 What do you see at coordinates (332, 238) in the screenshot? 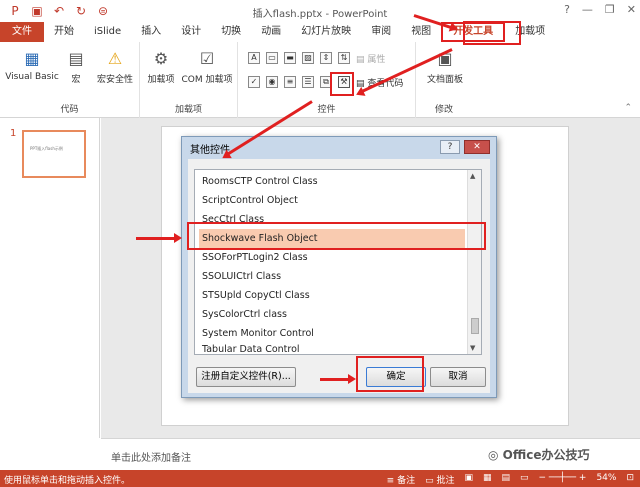
I see `list-item-selected: Shockwave Flash Object` at bounding box center [332, 238].